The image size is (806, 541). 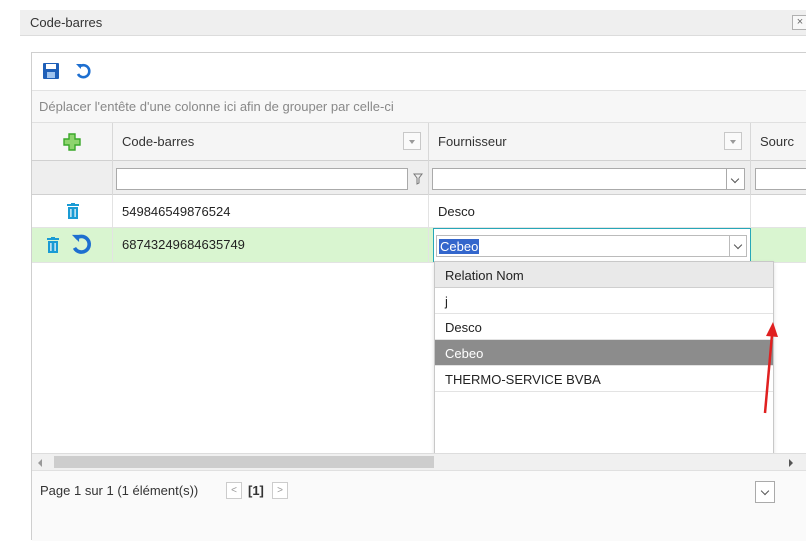 I want to click on filter-actions-cell, so click(x=72, y=178).